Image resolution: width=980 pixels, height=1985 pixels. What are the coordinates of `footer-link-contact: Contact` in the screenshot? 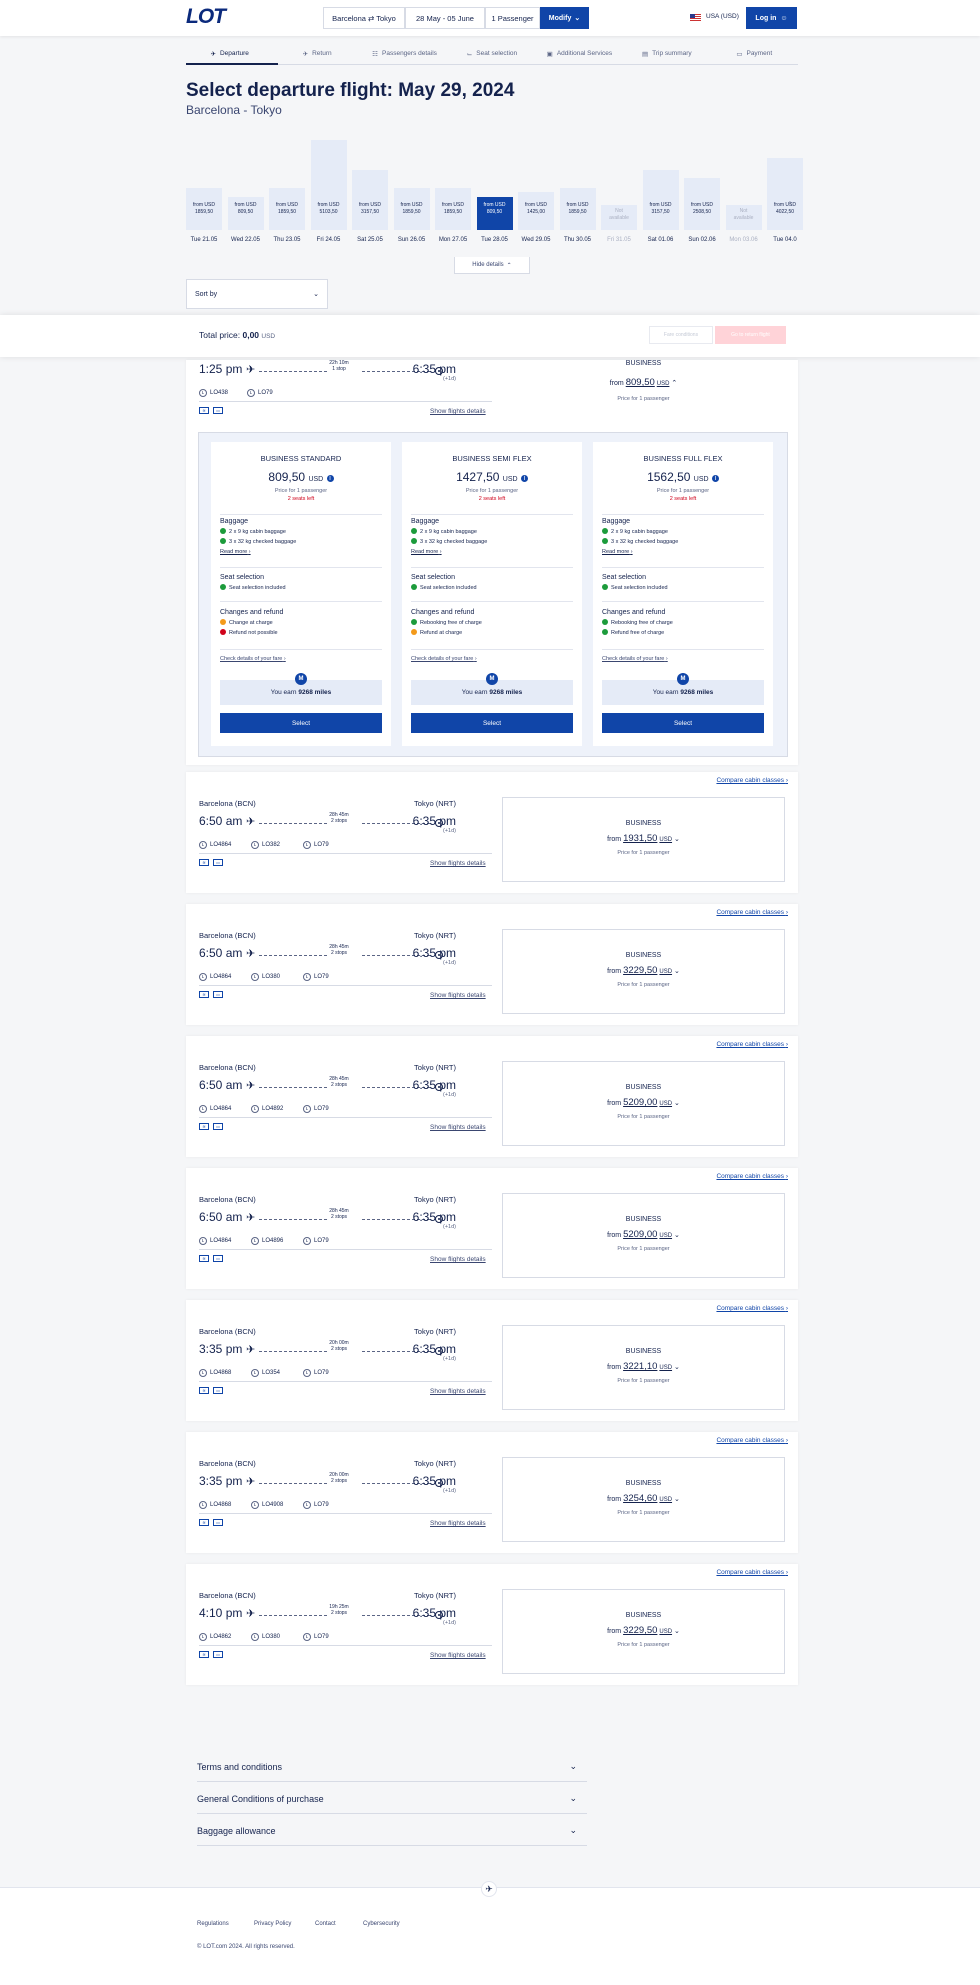 It's located at (325, 1924).